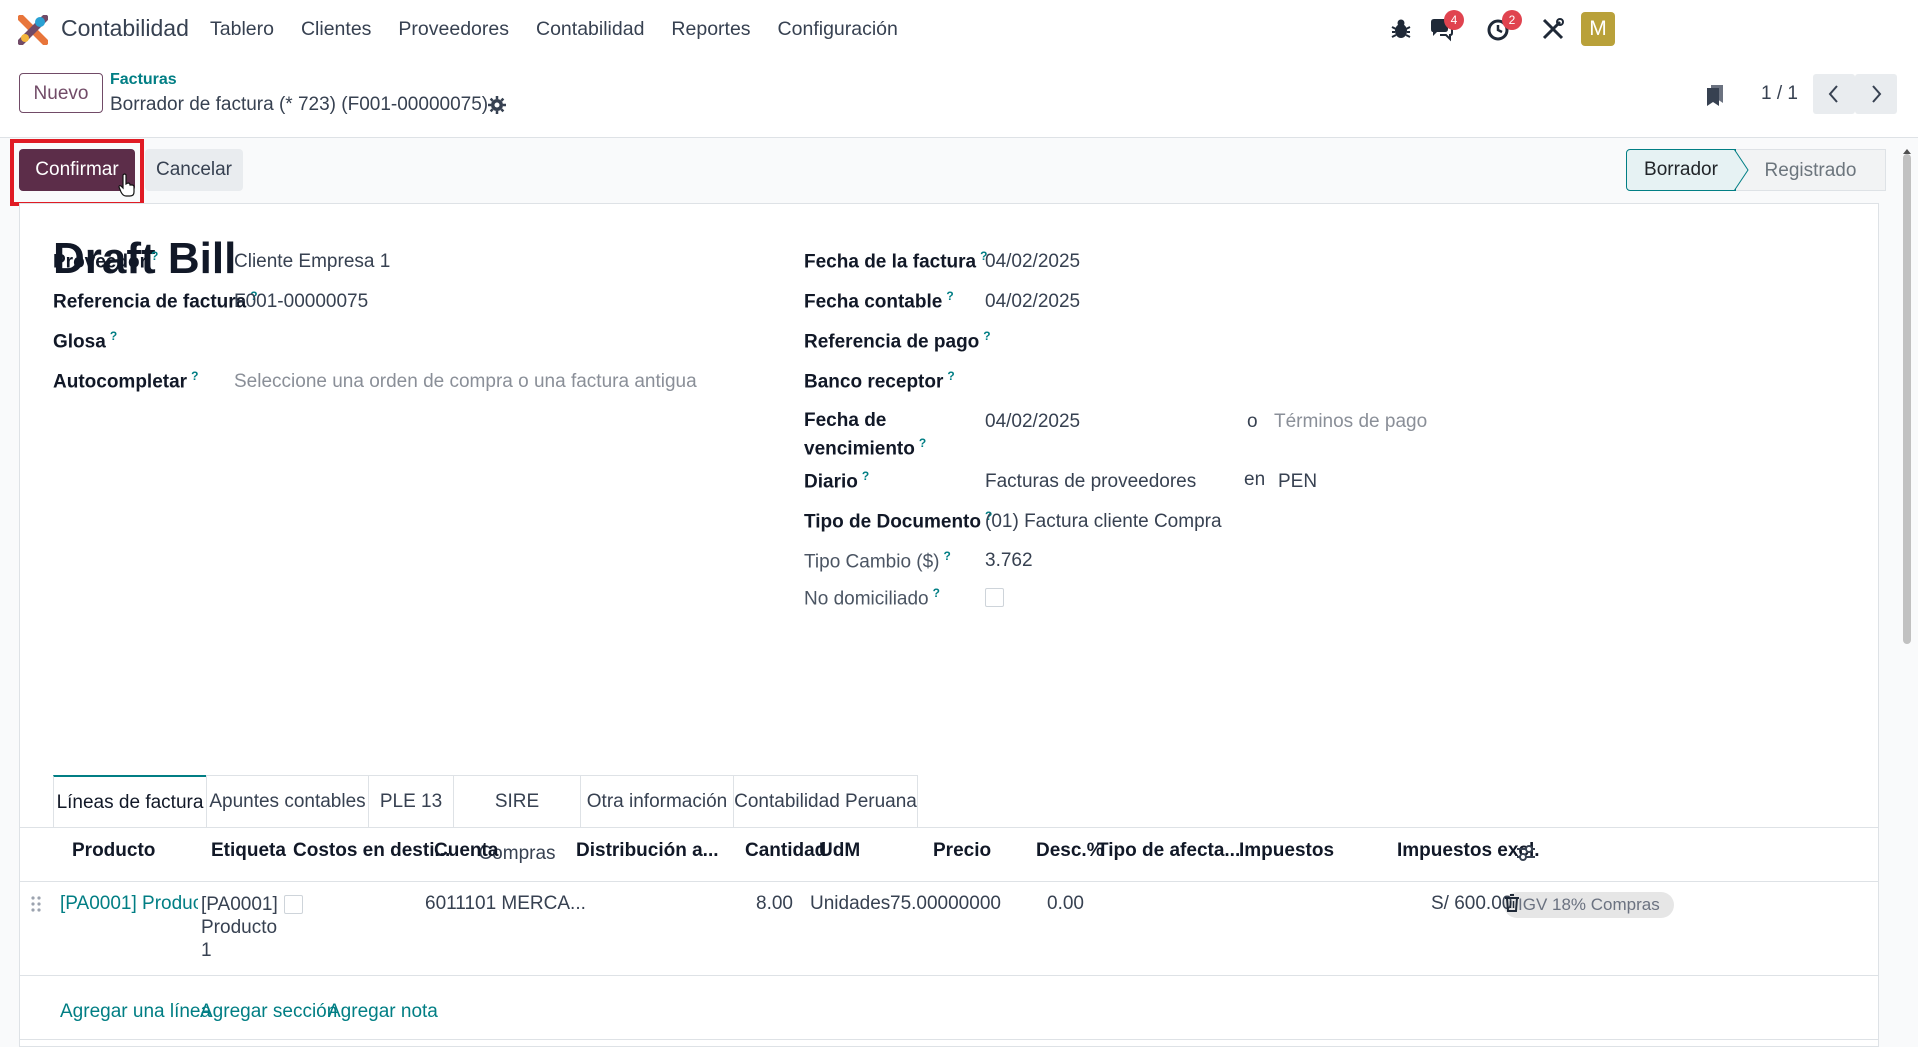  I want to click on row-tax-badge: IGV 18% Compras, so click(1589, 905).